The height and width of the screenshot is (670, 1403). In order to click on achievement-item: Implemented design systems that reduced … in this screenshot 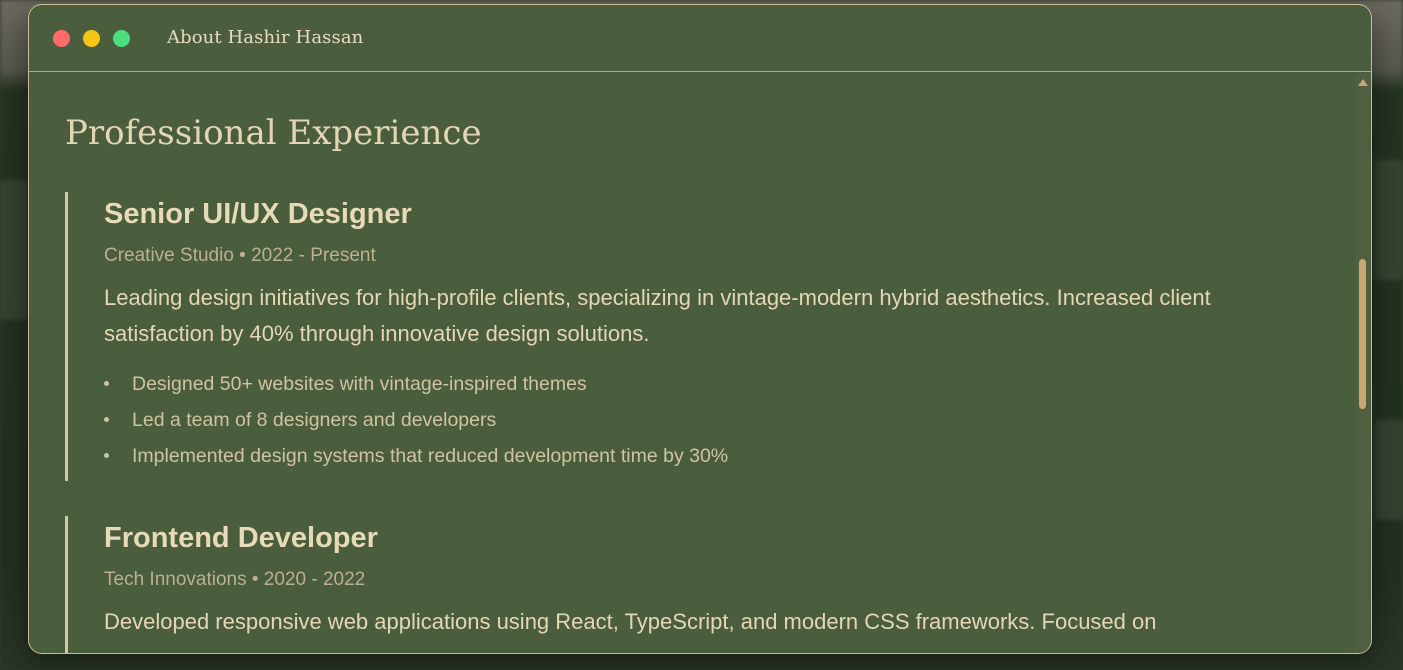, I will do `click(699, 456)`.